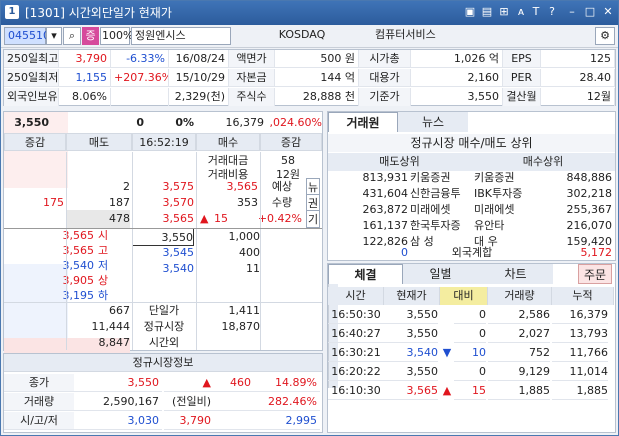  Describe the element at coordinates (72, 36) in the screenshot. I see `search-icon: ⌕` at that location.